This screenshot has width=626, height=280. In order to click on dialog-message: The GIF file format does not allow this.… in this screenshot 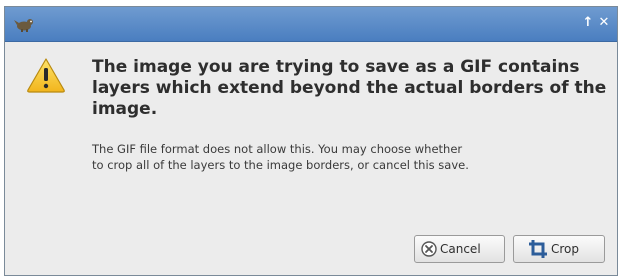, I will do `click(280, 157)`.